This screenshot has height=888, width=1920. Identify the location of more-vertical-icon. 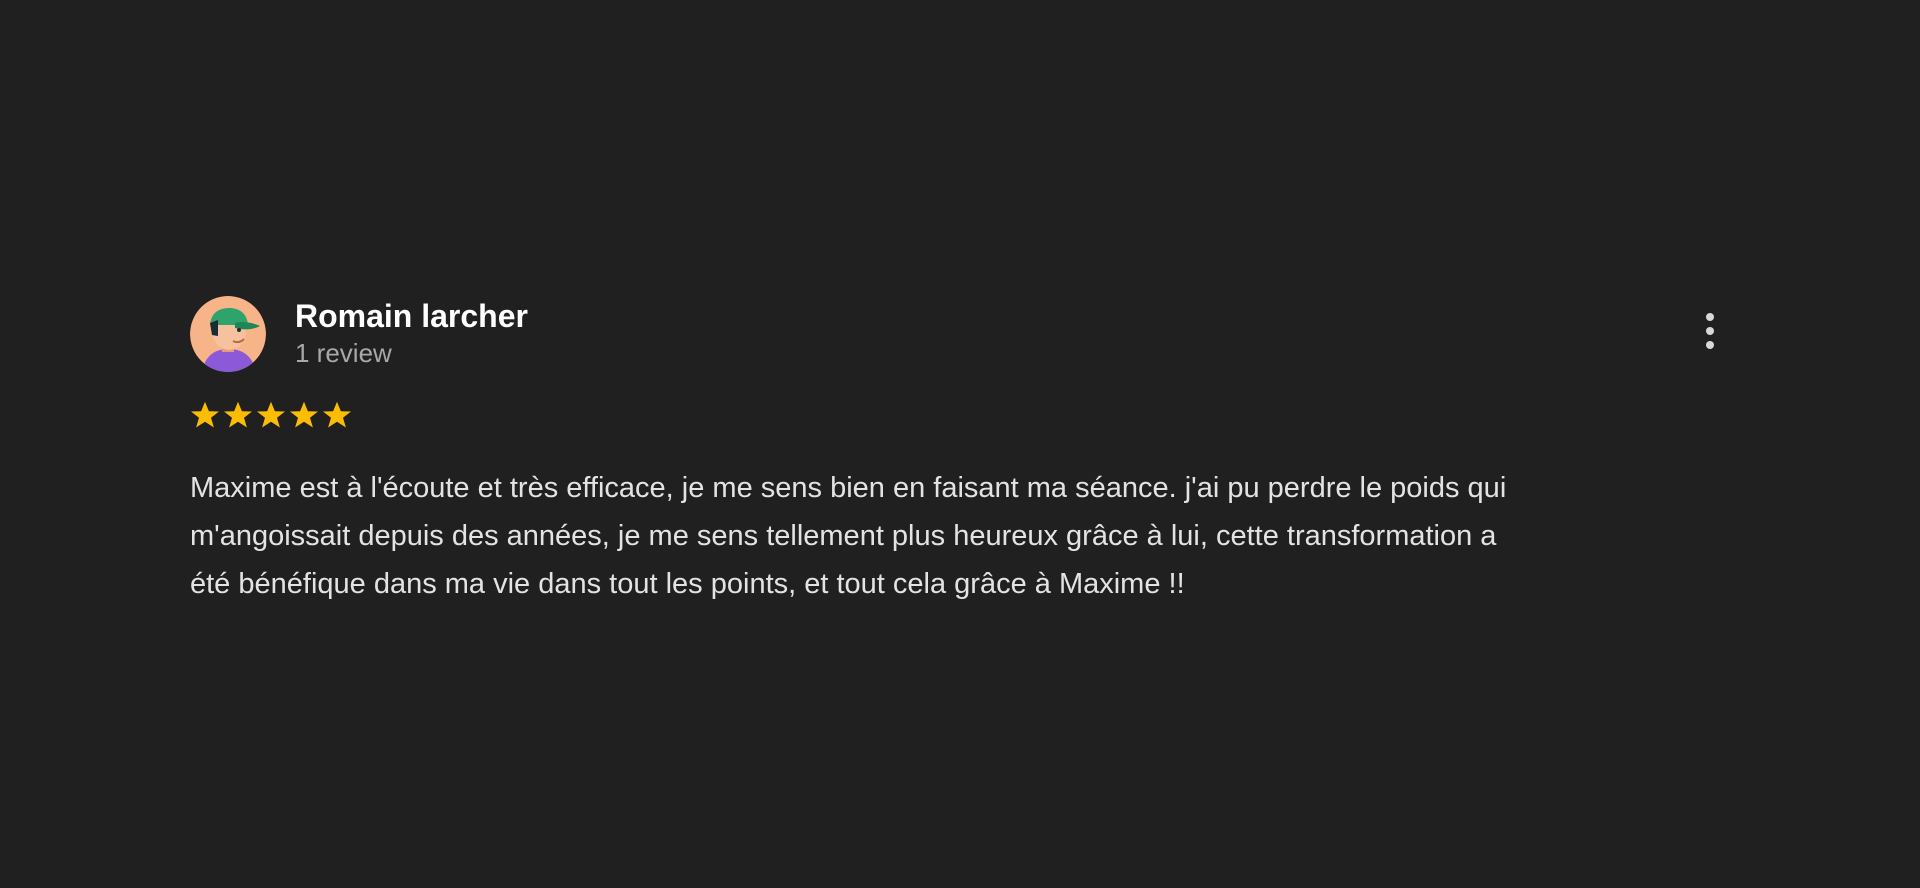
(1710, 331).